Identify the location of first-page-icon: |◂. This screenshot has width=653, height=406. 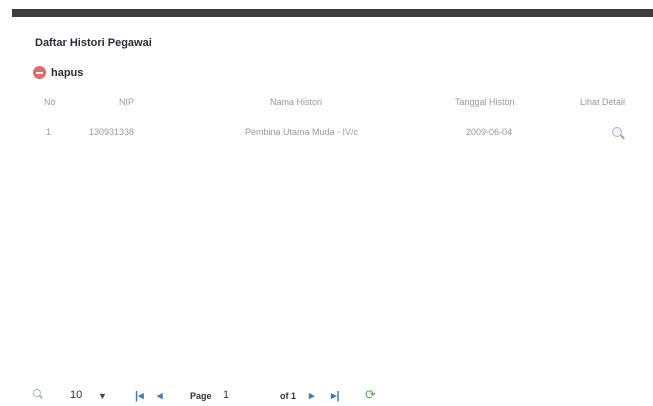
(139, 395).